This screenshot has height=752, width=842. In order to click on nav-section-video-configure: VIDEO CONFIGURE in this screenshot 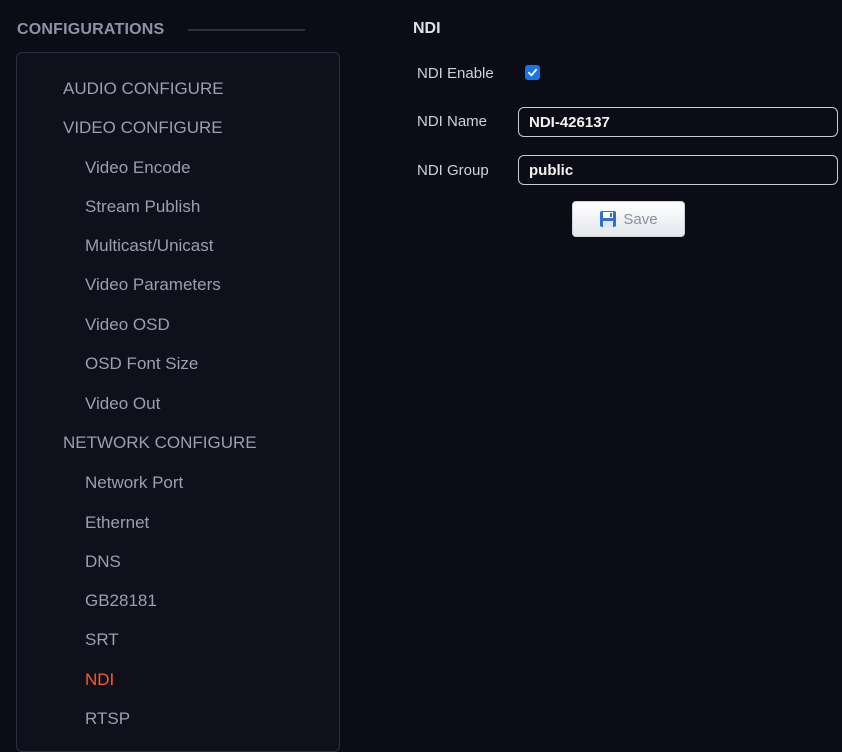, I will do `click(143, 128)`.